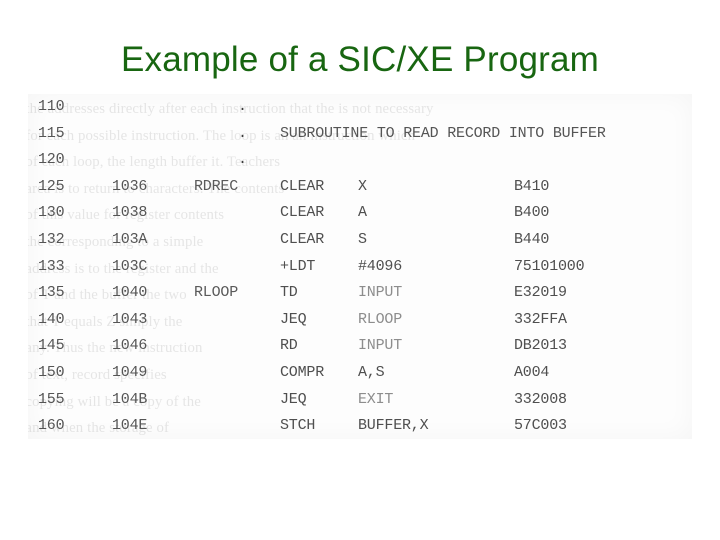 The width and height of the screenshot is (720, 540). What do you see at coordinates (380, 266) in the screenshot?
I see `listing-operand: #4096` at bounding box center [380, 266].